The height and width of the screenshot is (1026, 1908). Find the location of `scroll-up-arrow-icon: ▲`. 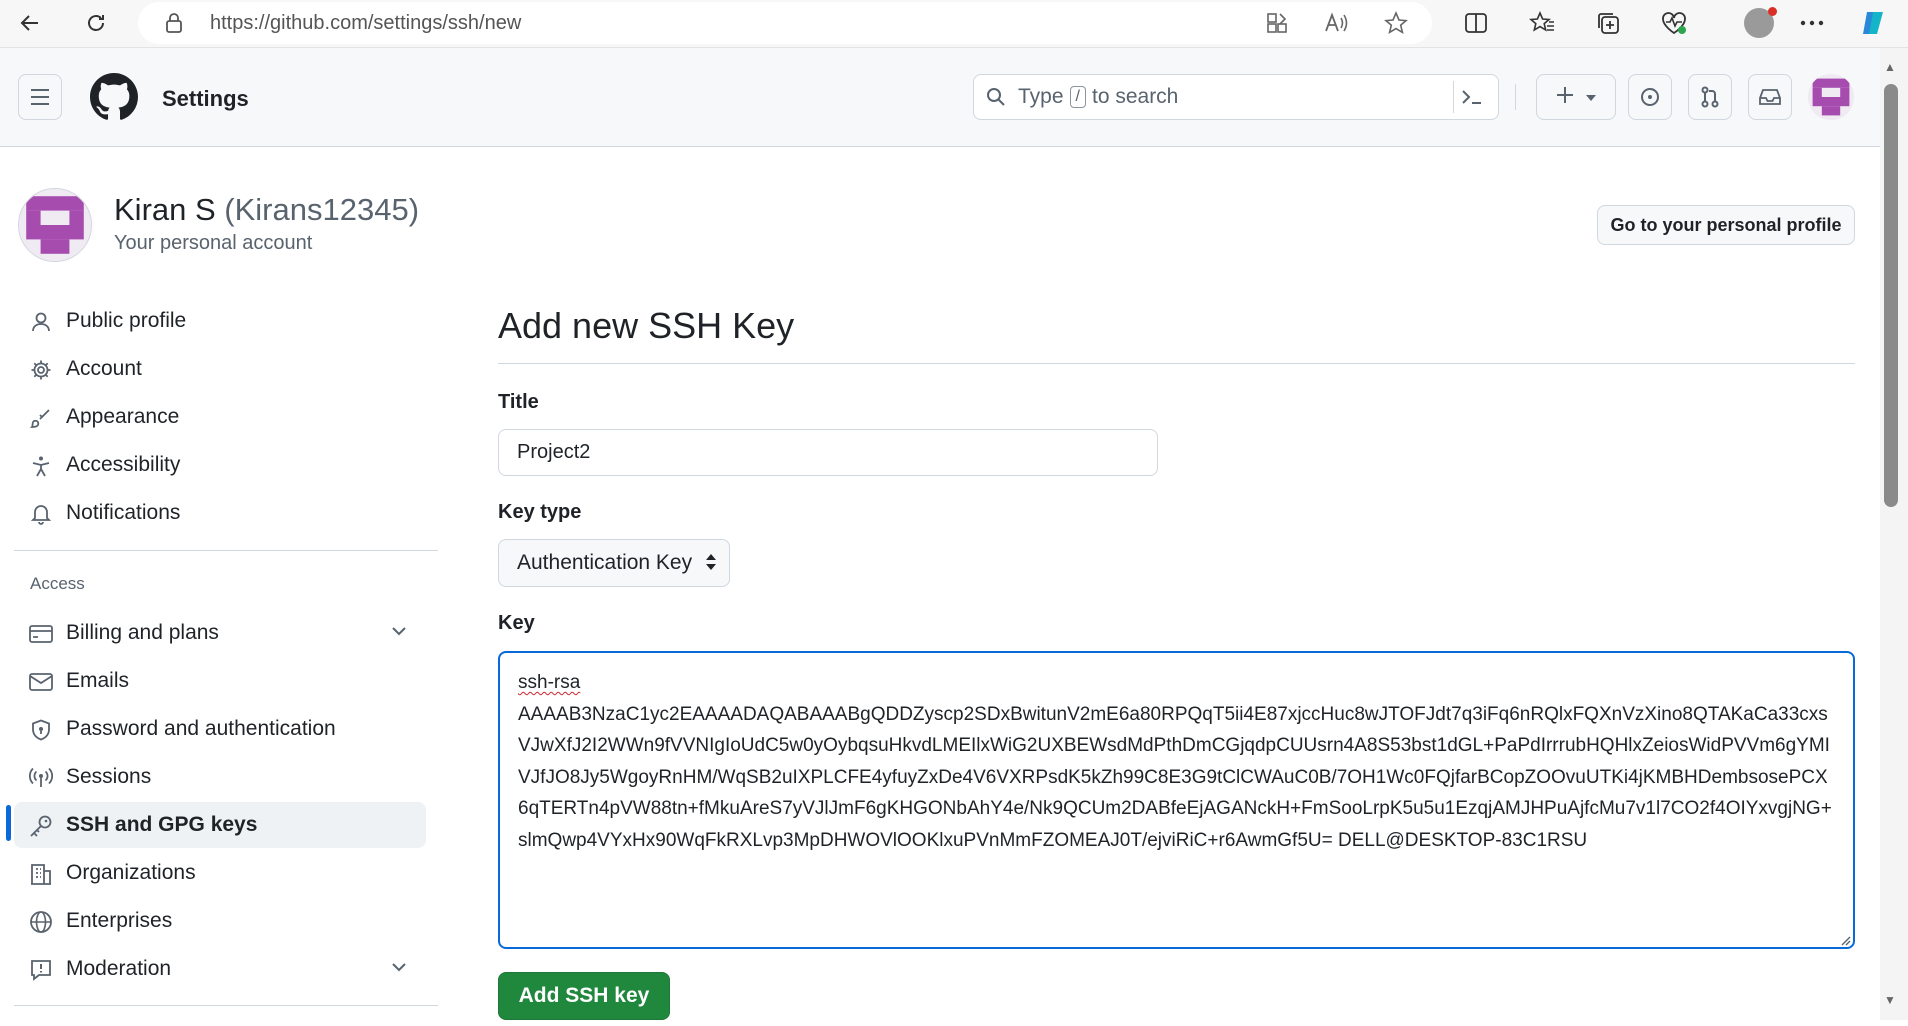

scroll-up-arrow-icon: ▲ is located at coordinates (1890, 67).